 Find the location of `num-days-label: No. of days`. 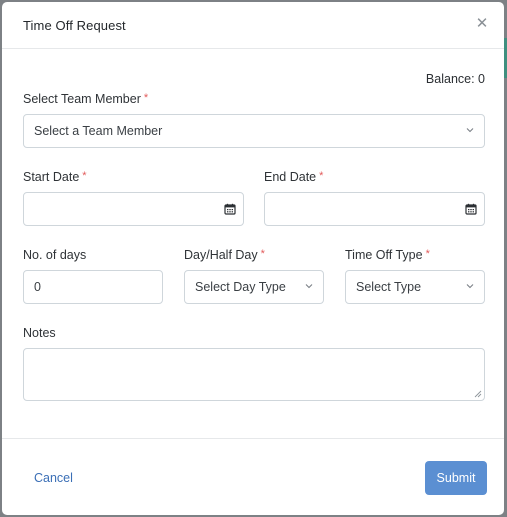

num-days-label: No. of days is located at coordinates (55, 255).